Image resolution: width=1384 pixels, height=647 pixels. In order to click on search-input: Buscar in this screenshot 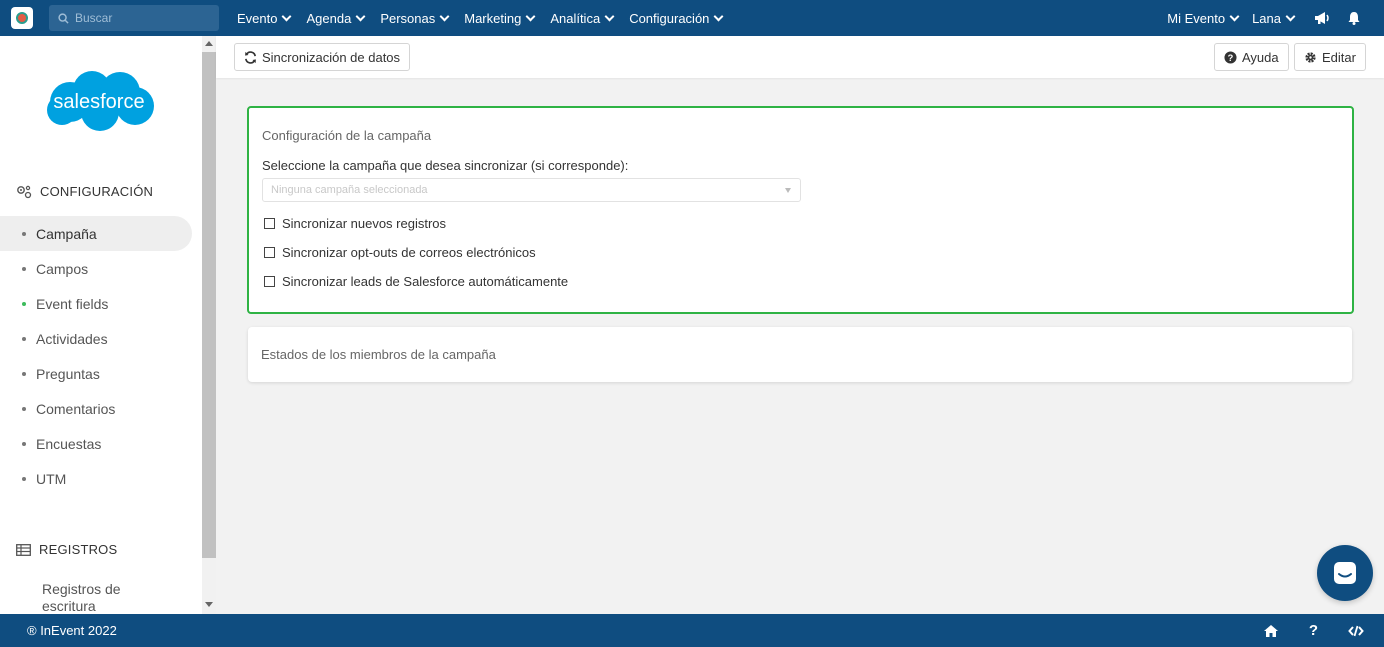, I will do `click(134, 18)`.